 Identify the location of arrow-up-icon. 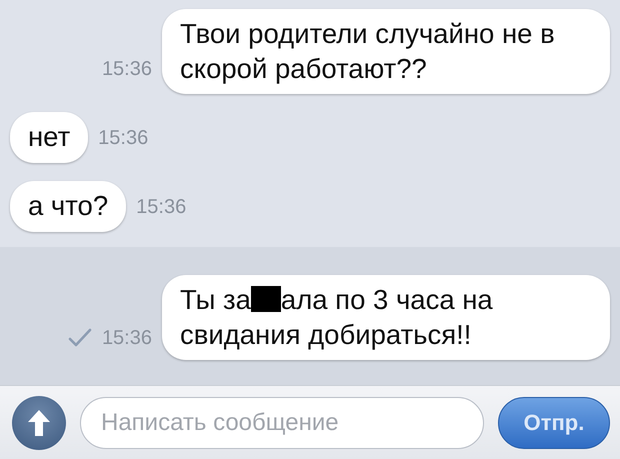
(39, 423).